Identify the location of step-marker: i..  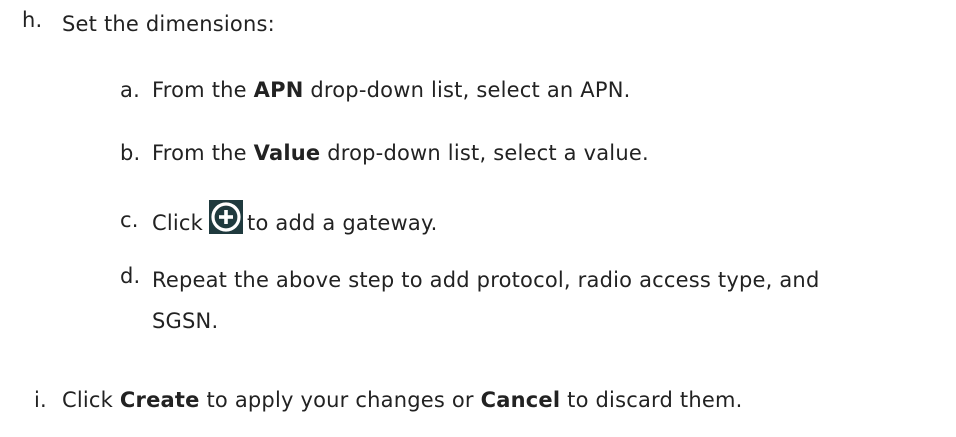
(40, 400).